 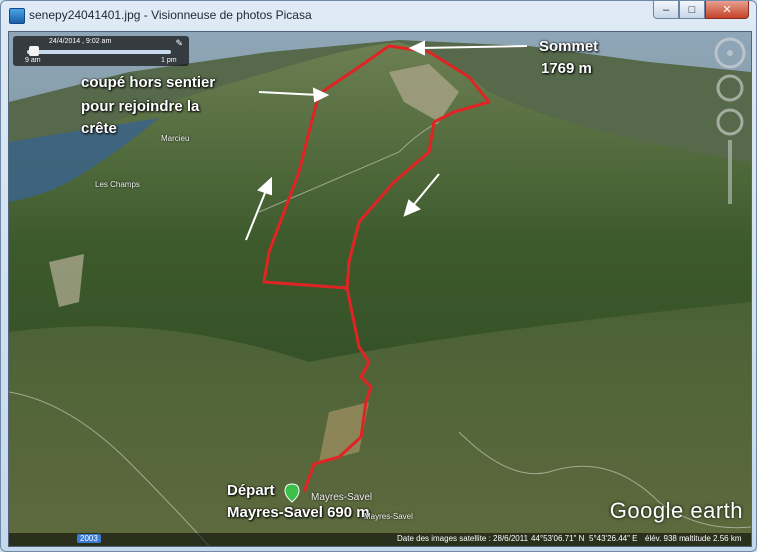 I want to click on place-mayres-savel: Mayres-Savel, so click(x=342, y=497).